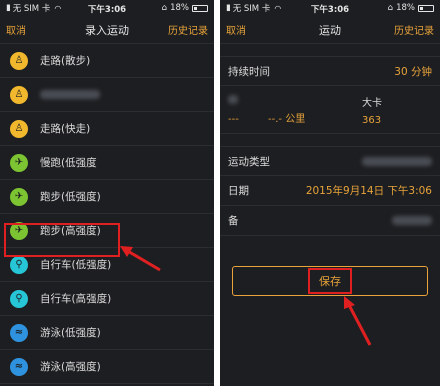  I want to click on activity-label: 自行车(高强度), so click(76, 299).